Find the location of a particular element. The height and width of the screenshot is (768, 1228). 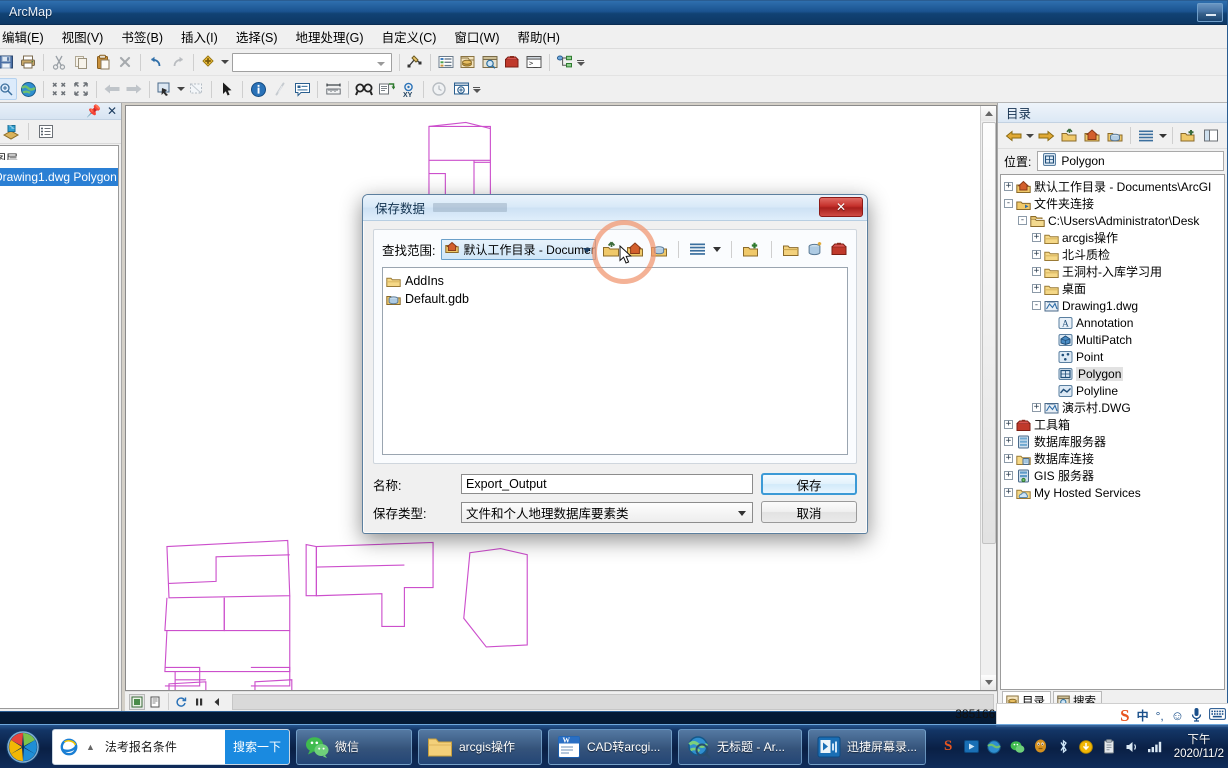

layout-view-icon is located at coordinates (155, 702).